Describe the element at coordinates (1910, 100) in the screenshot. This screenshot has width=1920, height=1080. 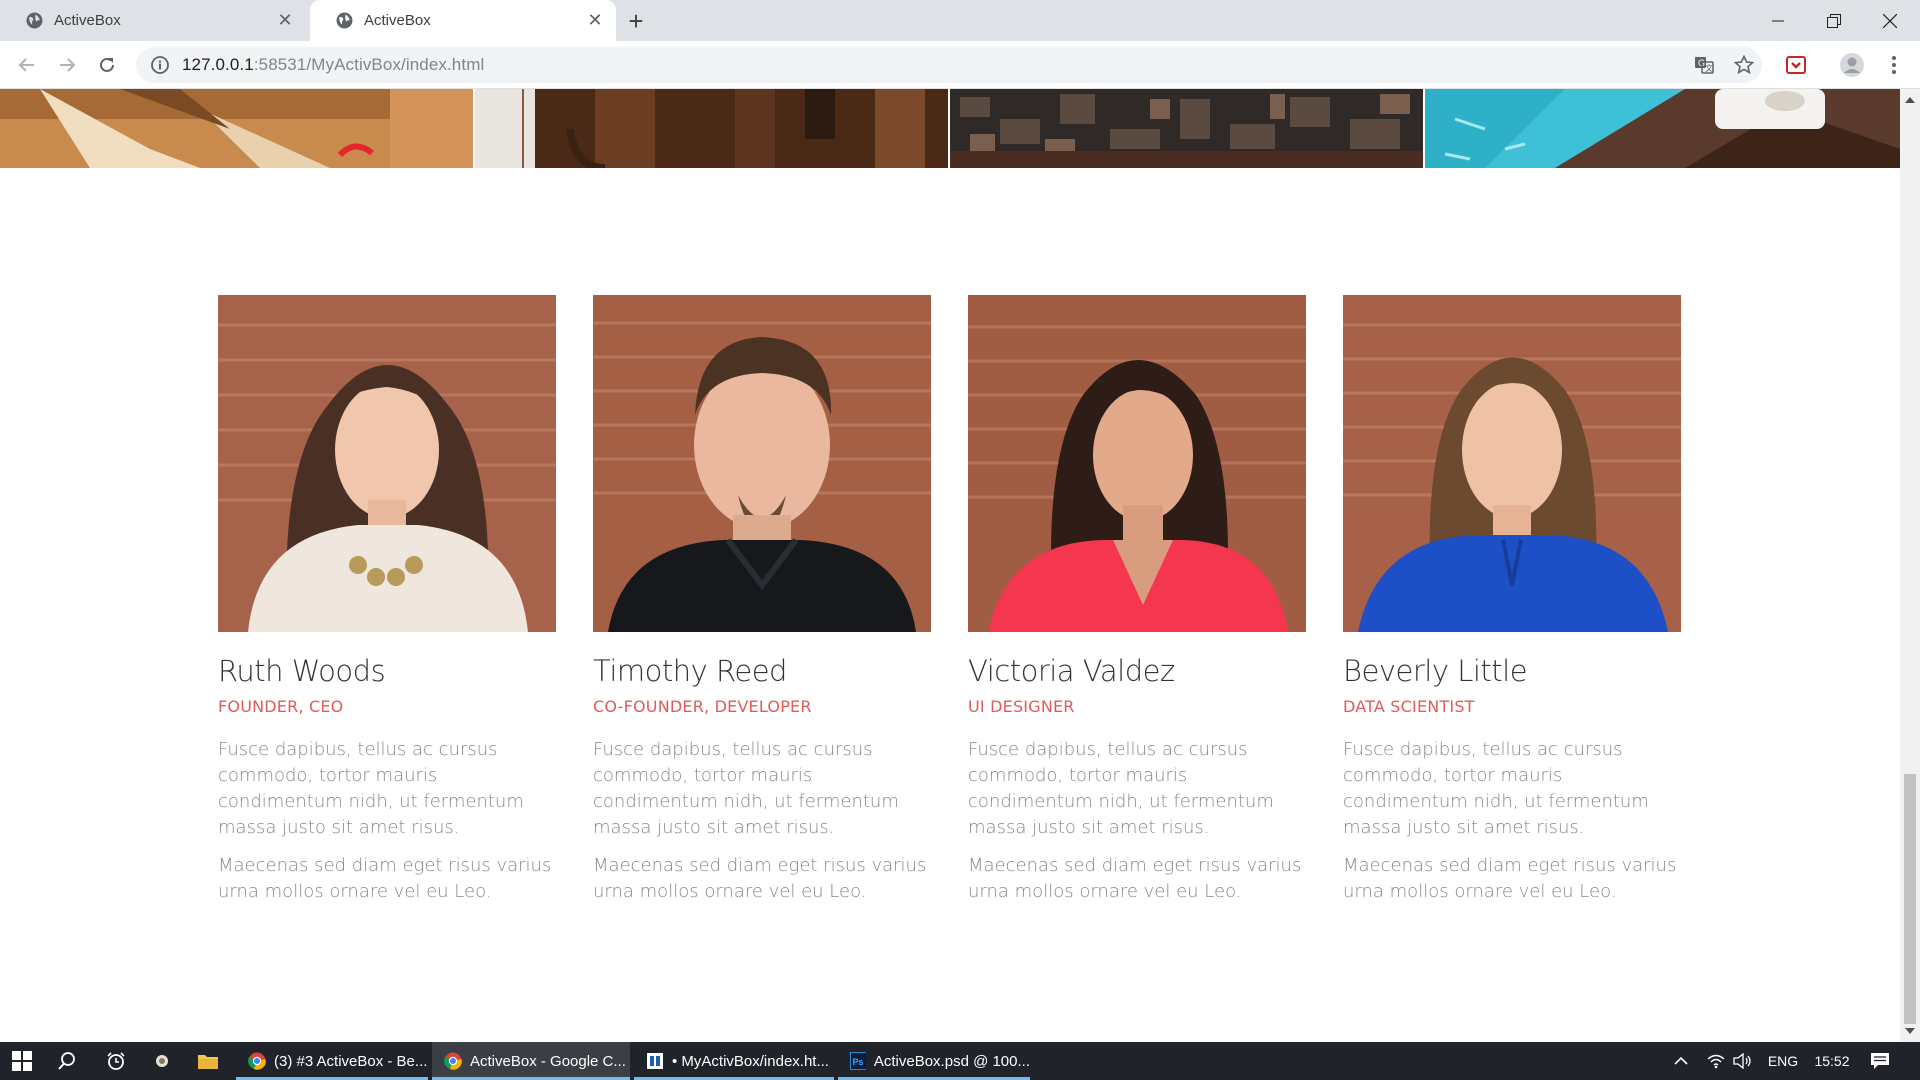
I see `scroll-up-icon` at that location.